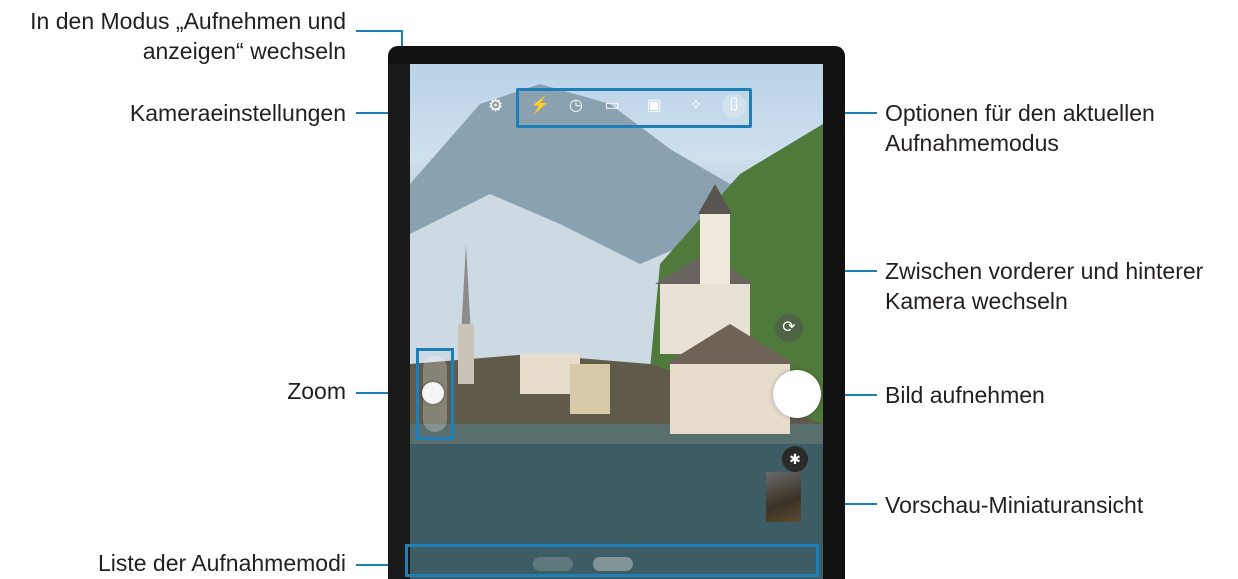 Image resolution: width=1238 pixels, height=579 pixels. Describe the element at coordinates (654, 106) in the screenshot. I see `motion-photo-icon: ▣` at that location.